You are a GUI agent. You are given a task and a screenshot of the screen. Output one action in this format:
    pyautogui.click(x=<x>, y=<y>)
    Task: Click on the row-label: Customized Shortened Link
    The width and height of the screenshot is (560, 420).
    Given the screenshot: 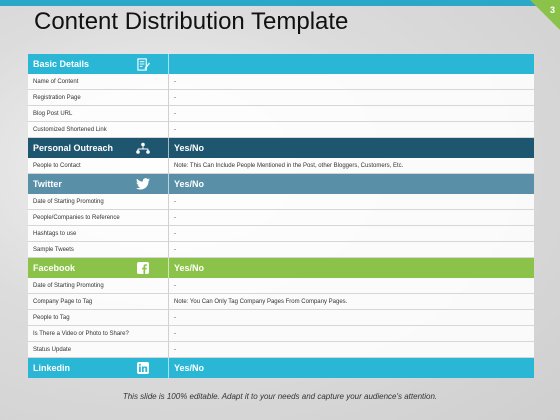 What is the action you would take?
    pyautogui.click(x=98, y=129)
    